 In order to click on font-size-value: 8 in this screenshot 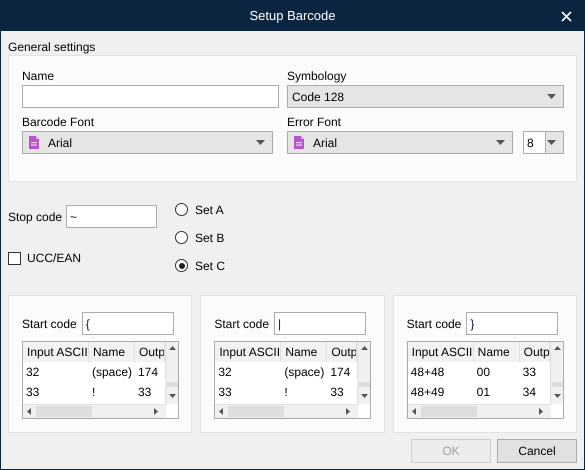, I will do `click(535, 142)`.